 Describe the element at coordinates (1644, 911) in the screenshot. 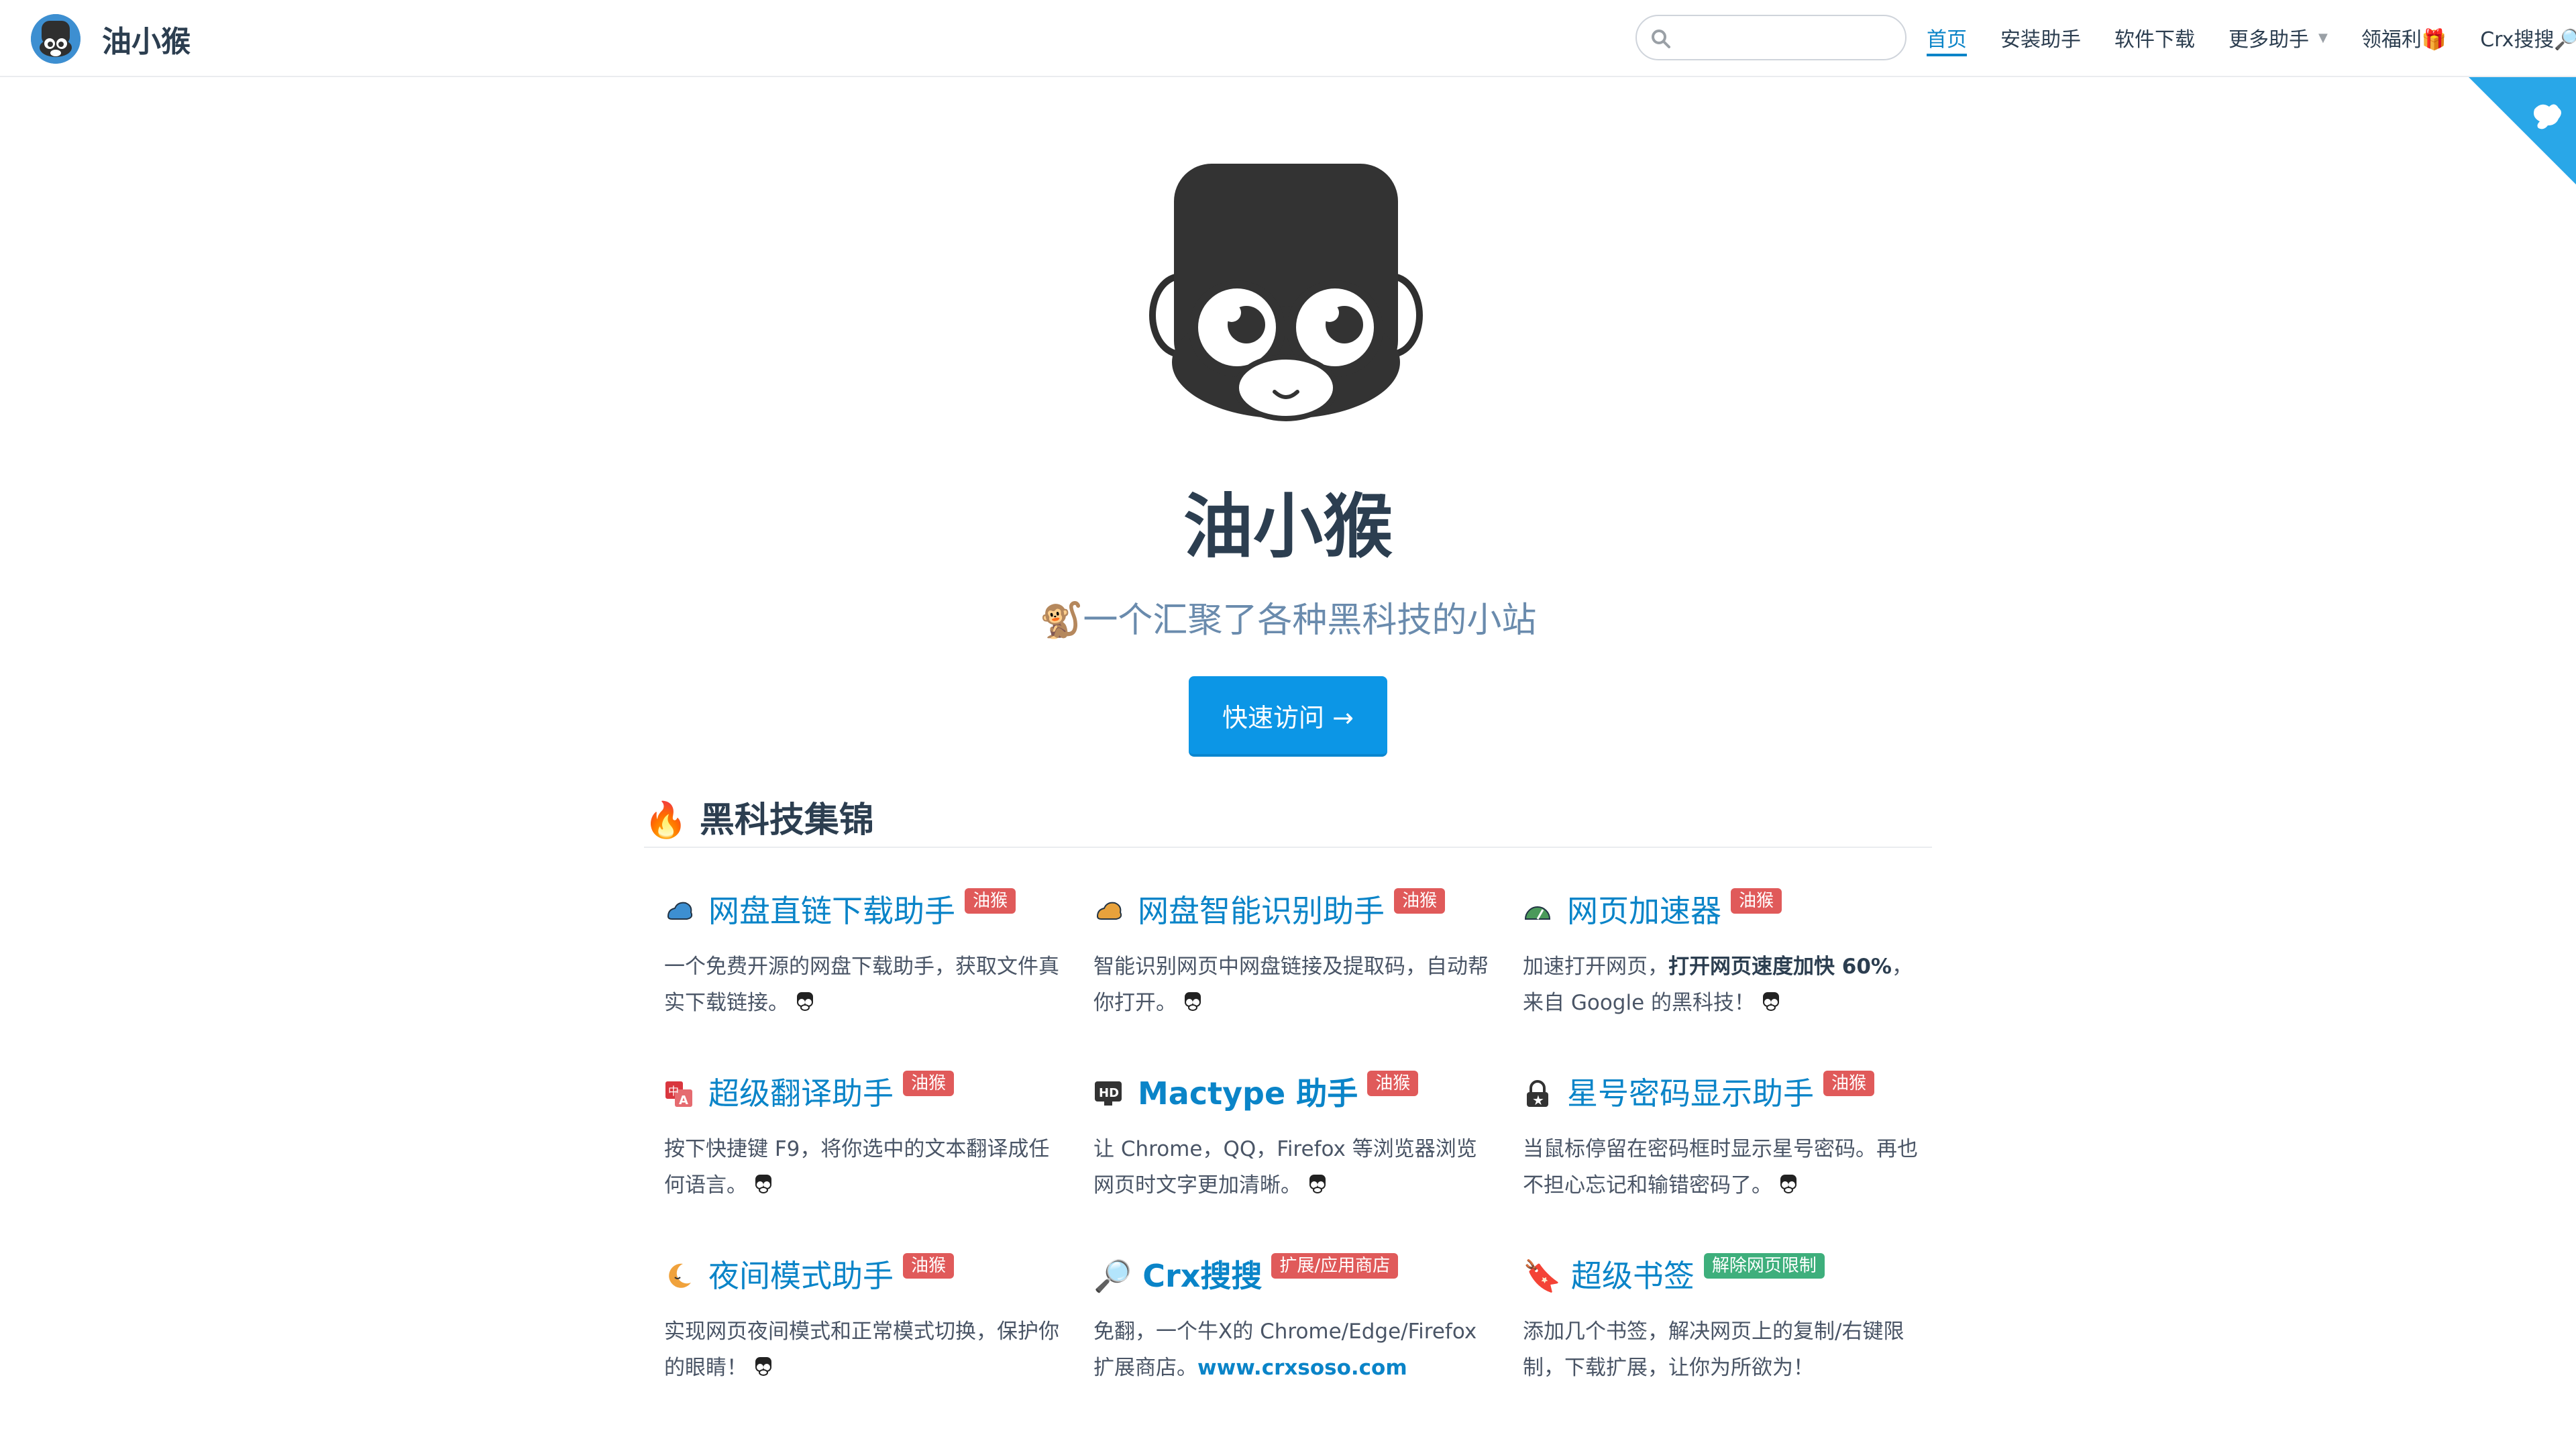

I see `card-title: 网页加速器` at that location.